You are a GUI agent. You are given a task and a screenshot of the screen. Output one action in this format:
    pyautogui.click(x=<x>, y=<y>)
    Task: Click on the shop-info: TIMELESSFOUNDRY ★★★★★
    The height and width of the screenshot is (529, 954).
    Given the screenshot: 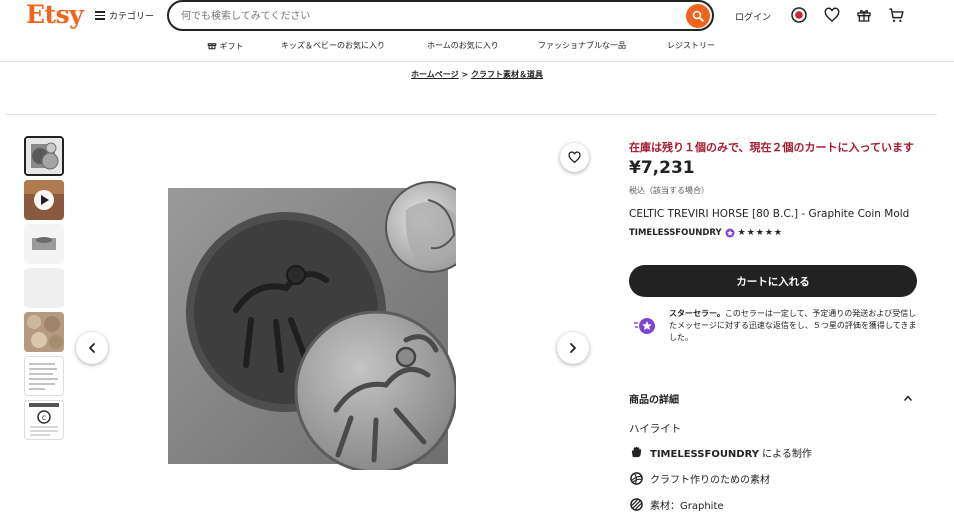 What is the action you would take?
    pyautogui.click(x=706, y=233)
    